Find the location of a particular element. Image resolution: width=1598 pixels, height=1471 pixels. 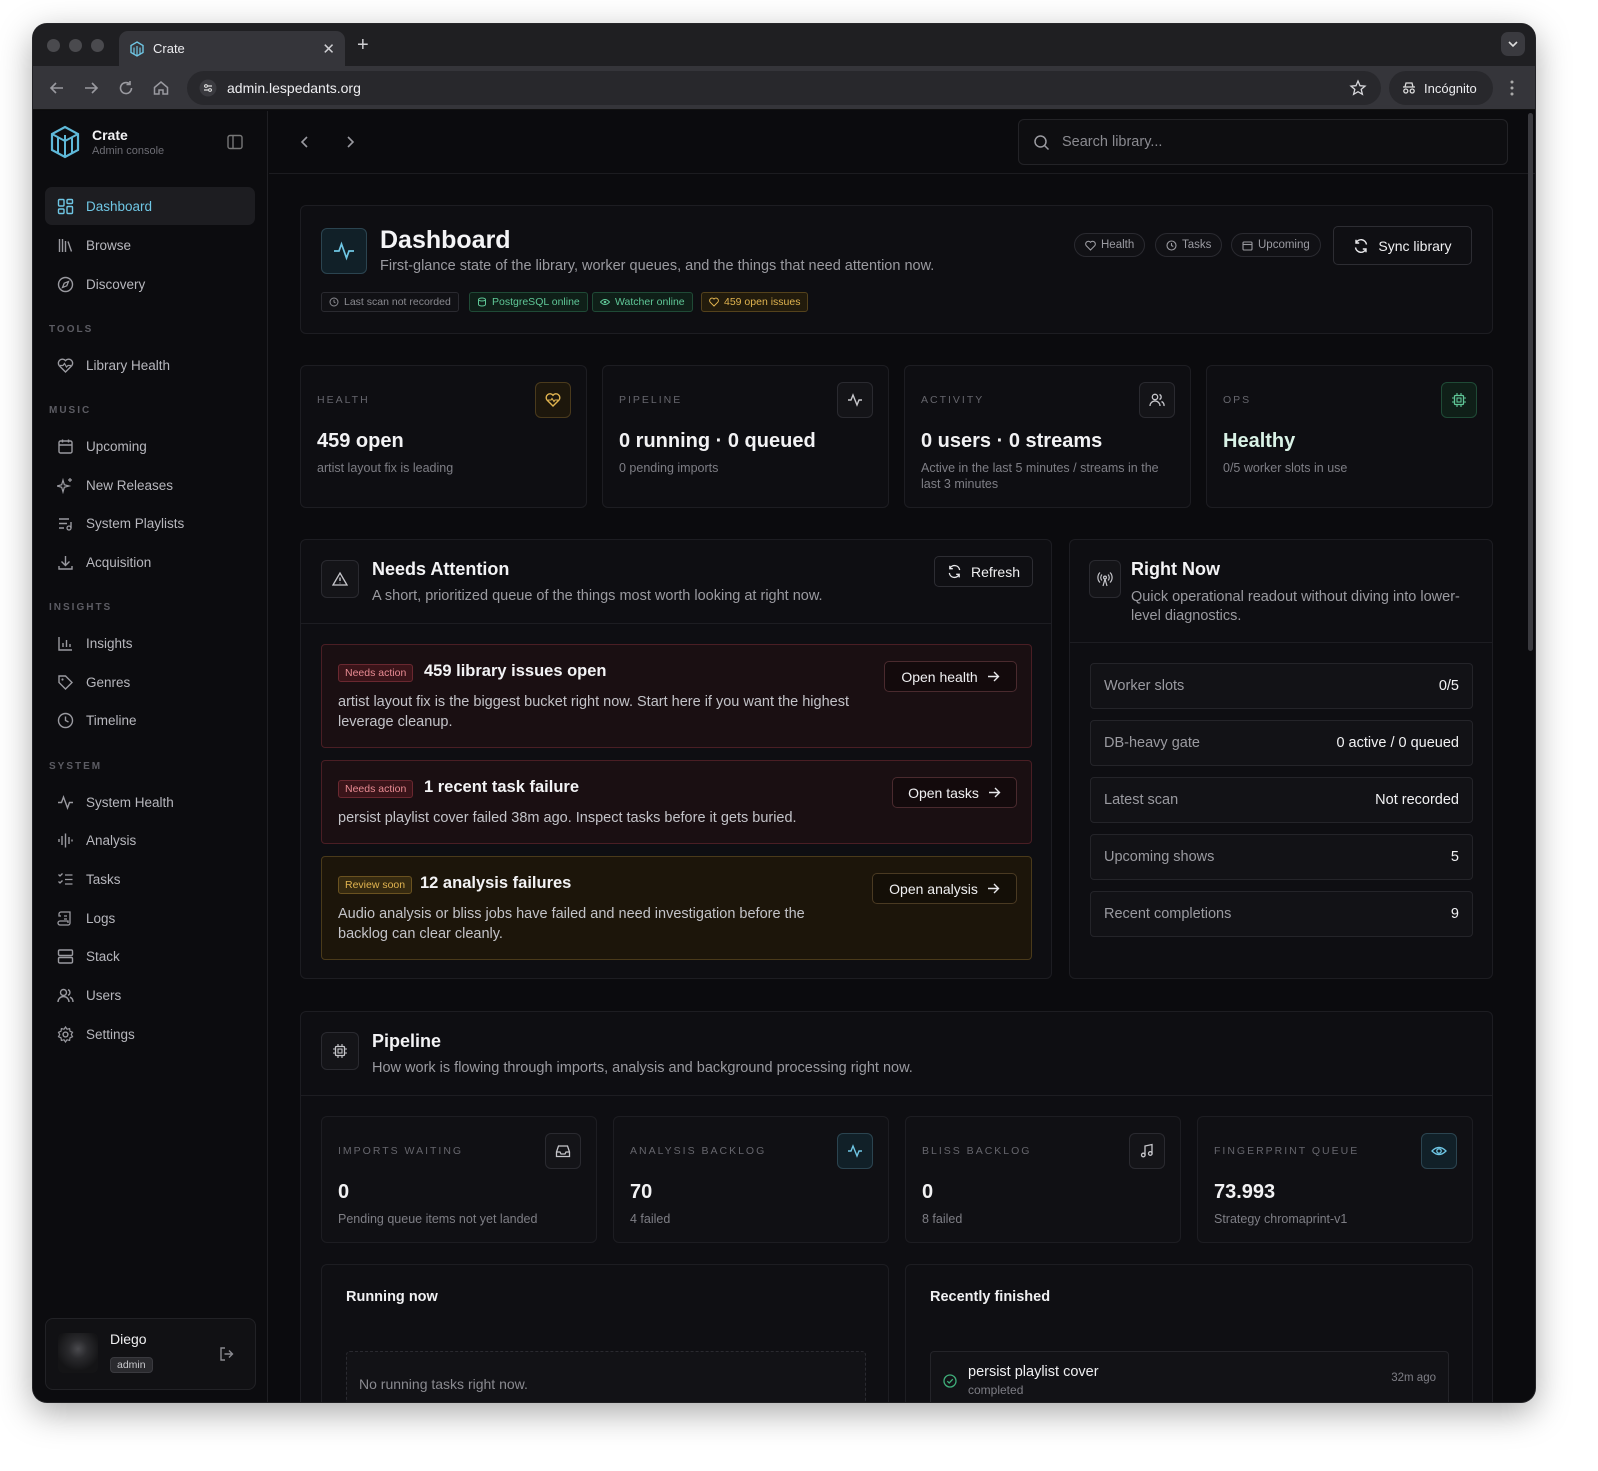

brand: Crate Admin console is located at coordinates (106, 142).